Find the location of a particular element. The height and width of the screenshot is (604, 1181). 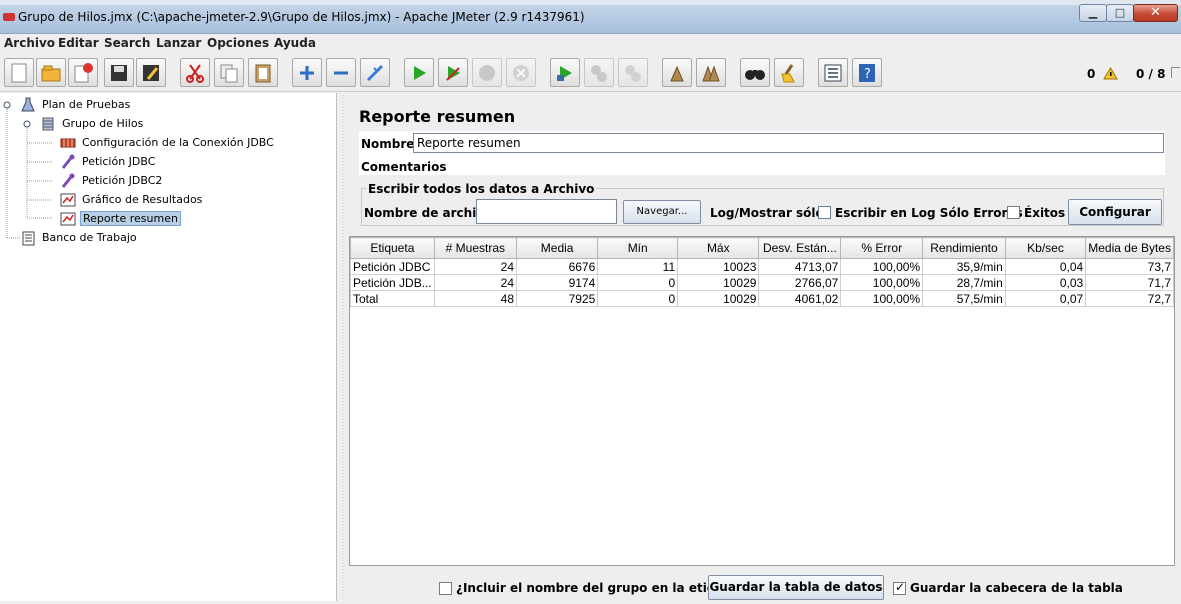

column-header: Kb/sec is located at coordinates (1045, 248).